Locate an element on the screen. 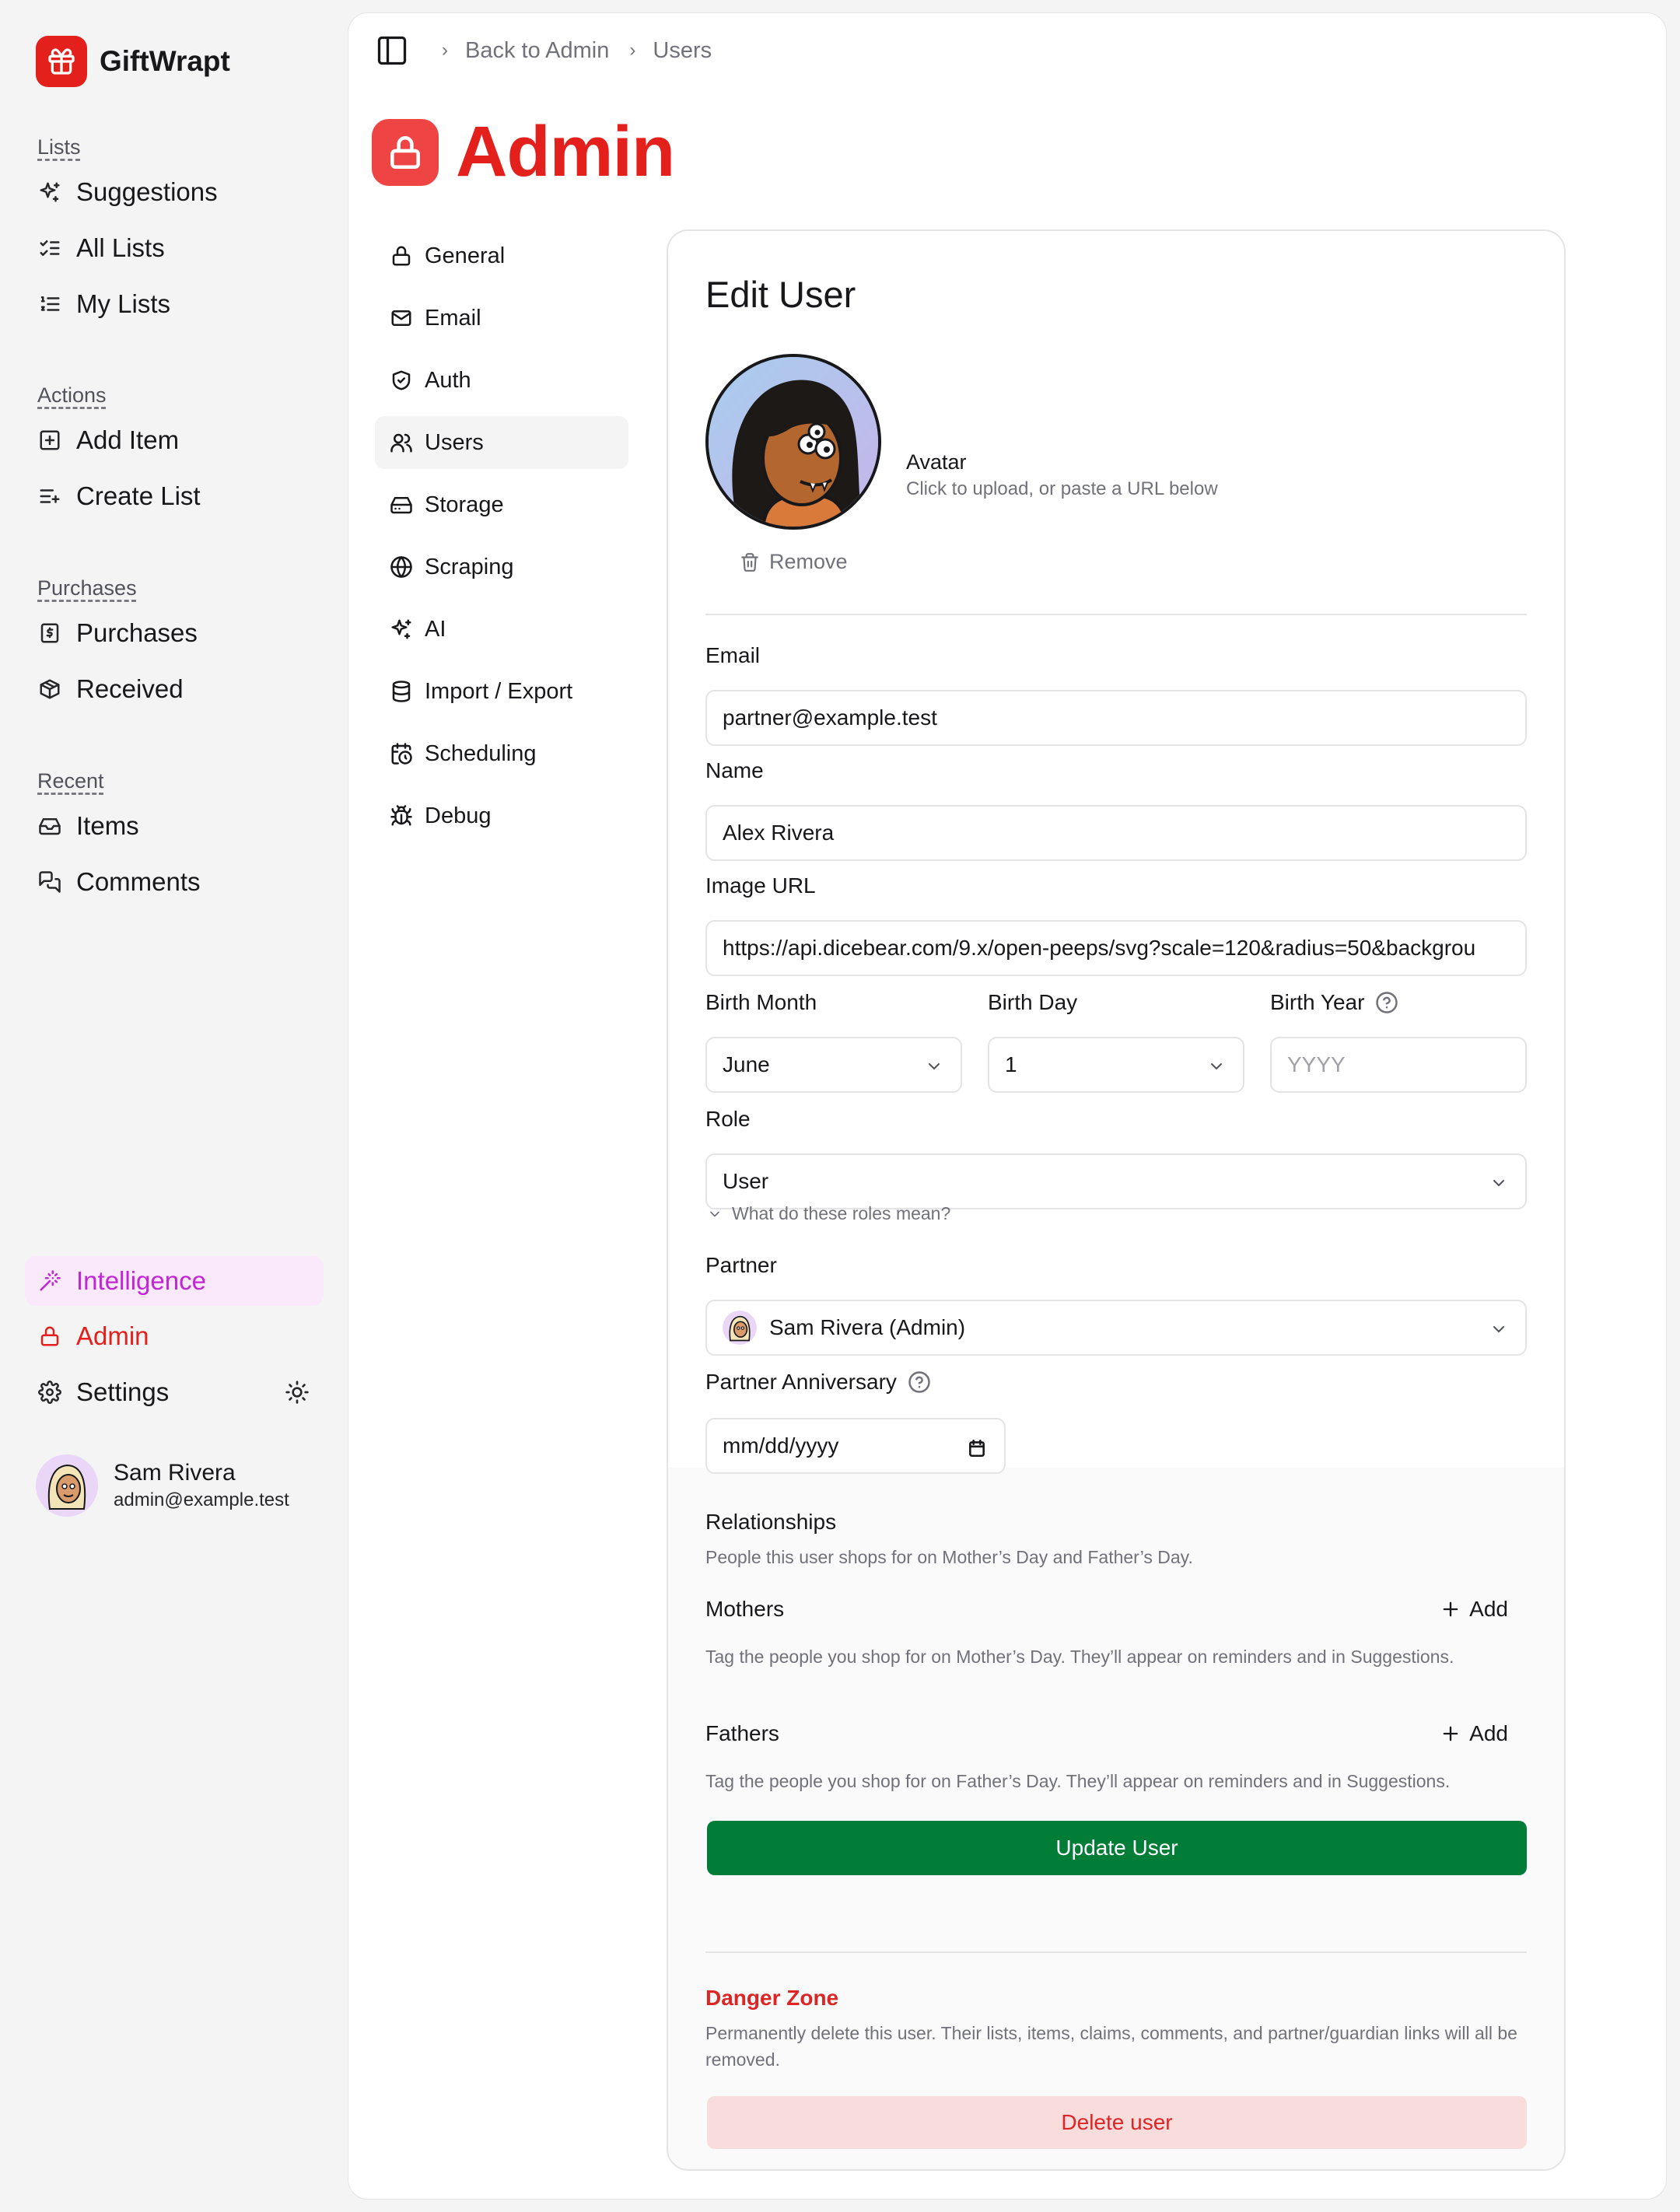 Image resolution: width=1680 pixels, height=2212 pixels. nav-item-create-list: Create List is located at coordinates (119, 496).